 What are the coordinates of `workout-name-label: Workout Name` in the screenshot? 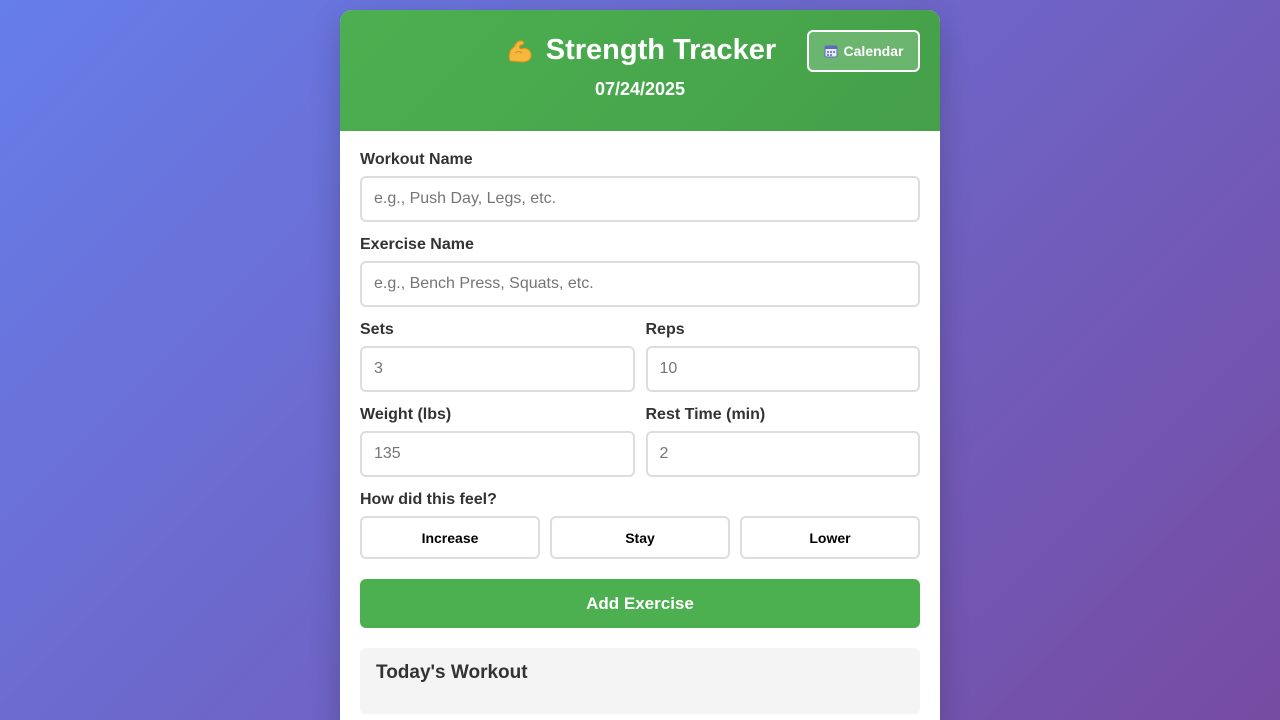 It's located at (416, 159).